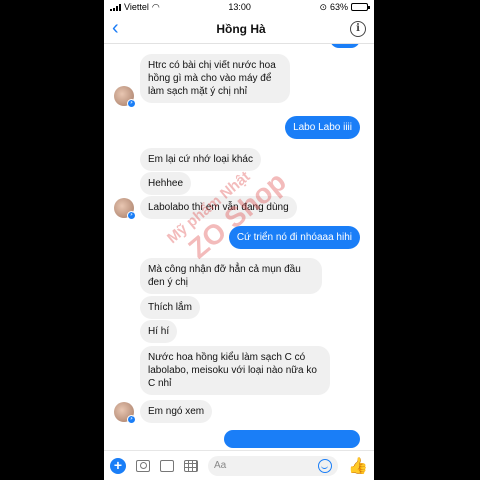  I want to click on emoji-icon, so click(325, 465).